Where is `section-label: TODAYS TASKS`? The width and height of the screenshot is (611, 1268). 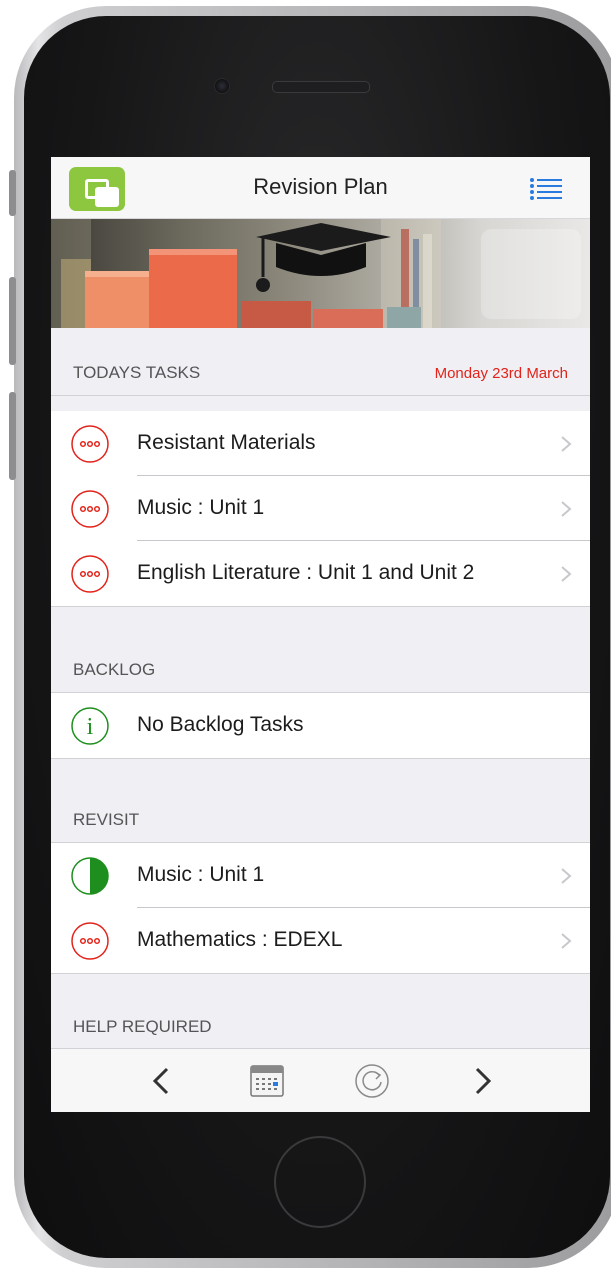 section-label: TODAYS TASKS is located at coordinates (137, 372).